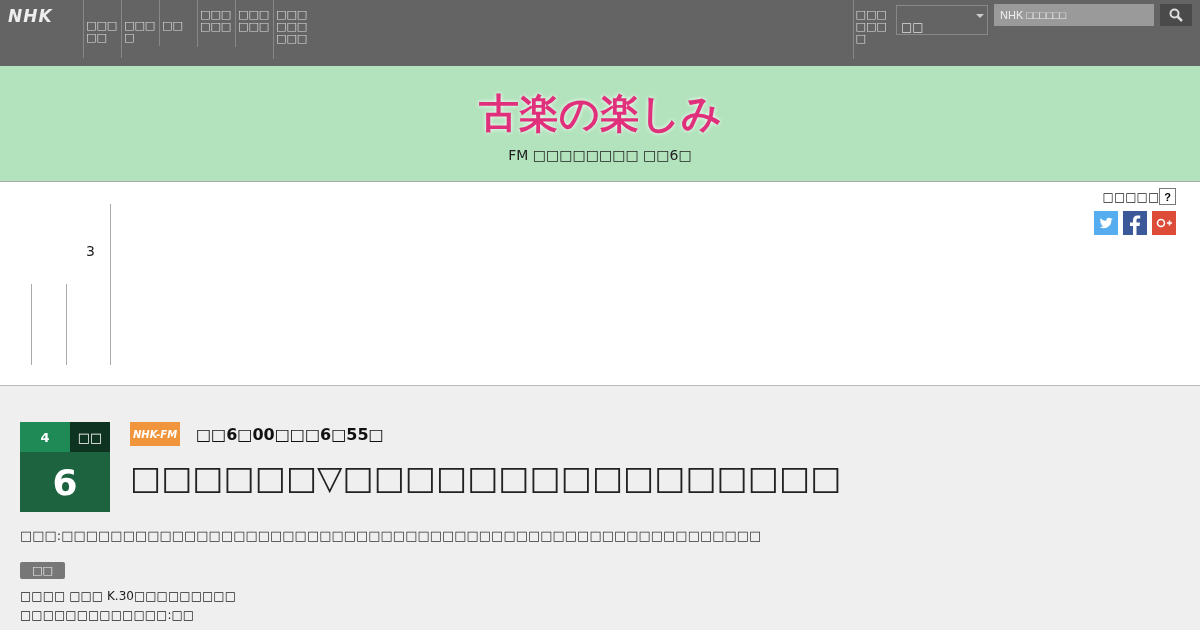 This screenshot has width=1200, height=630. I want to click on nav-link: □□□□□□□, so click(874, 29).